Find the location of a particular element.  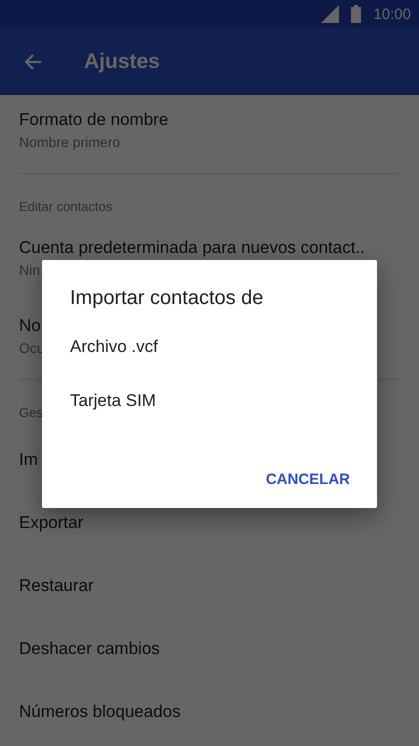

back-arrow-icon is located at coordinates (33, 62).